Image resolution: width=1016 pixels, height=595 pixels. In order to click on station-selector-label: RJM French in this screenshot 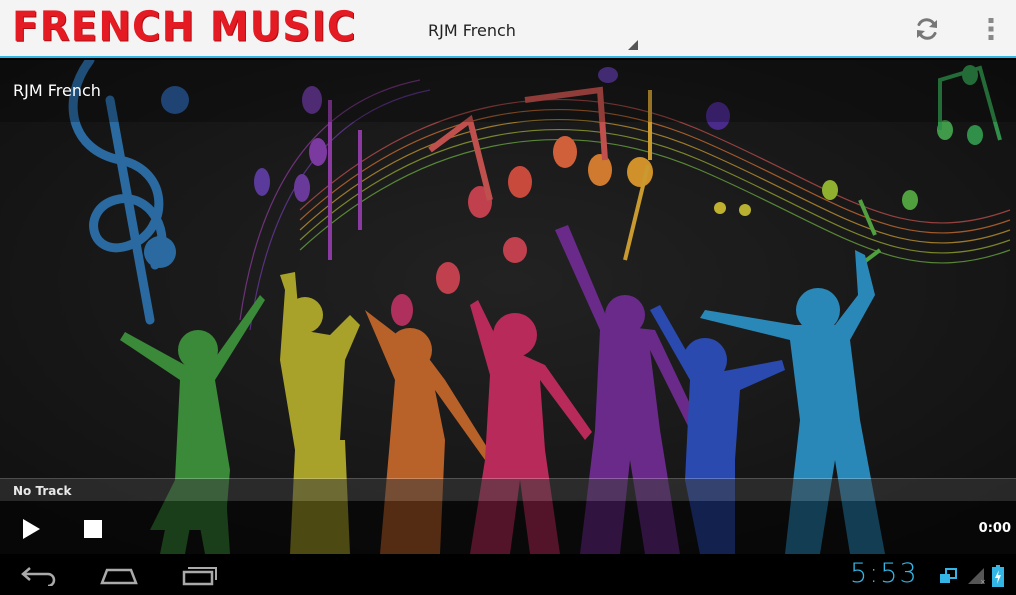, I will do `click(472, 30)`.